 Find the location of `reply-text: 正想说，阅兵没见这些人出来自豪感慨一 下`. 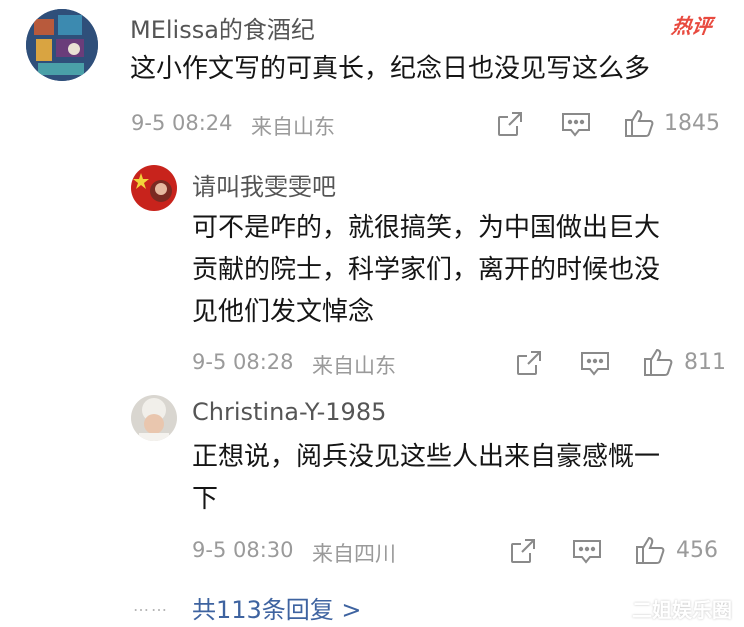

reply-text: 正想说，阅兵没见这些人出来自豪感慨一 下 is located at coordinates (426, 478).